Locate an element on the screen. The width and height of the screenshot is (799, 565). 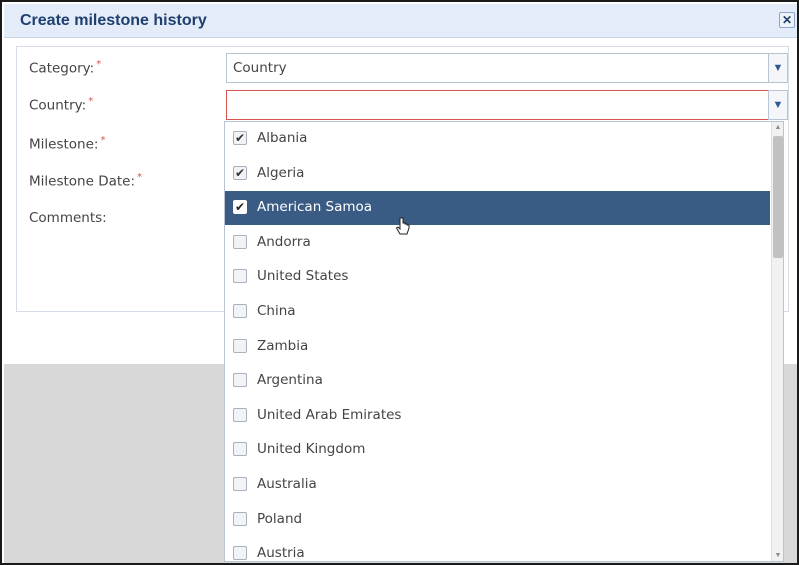
milestone-label: Milestone: * is located at coordinates (67, 144).